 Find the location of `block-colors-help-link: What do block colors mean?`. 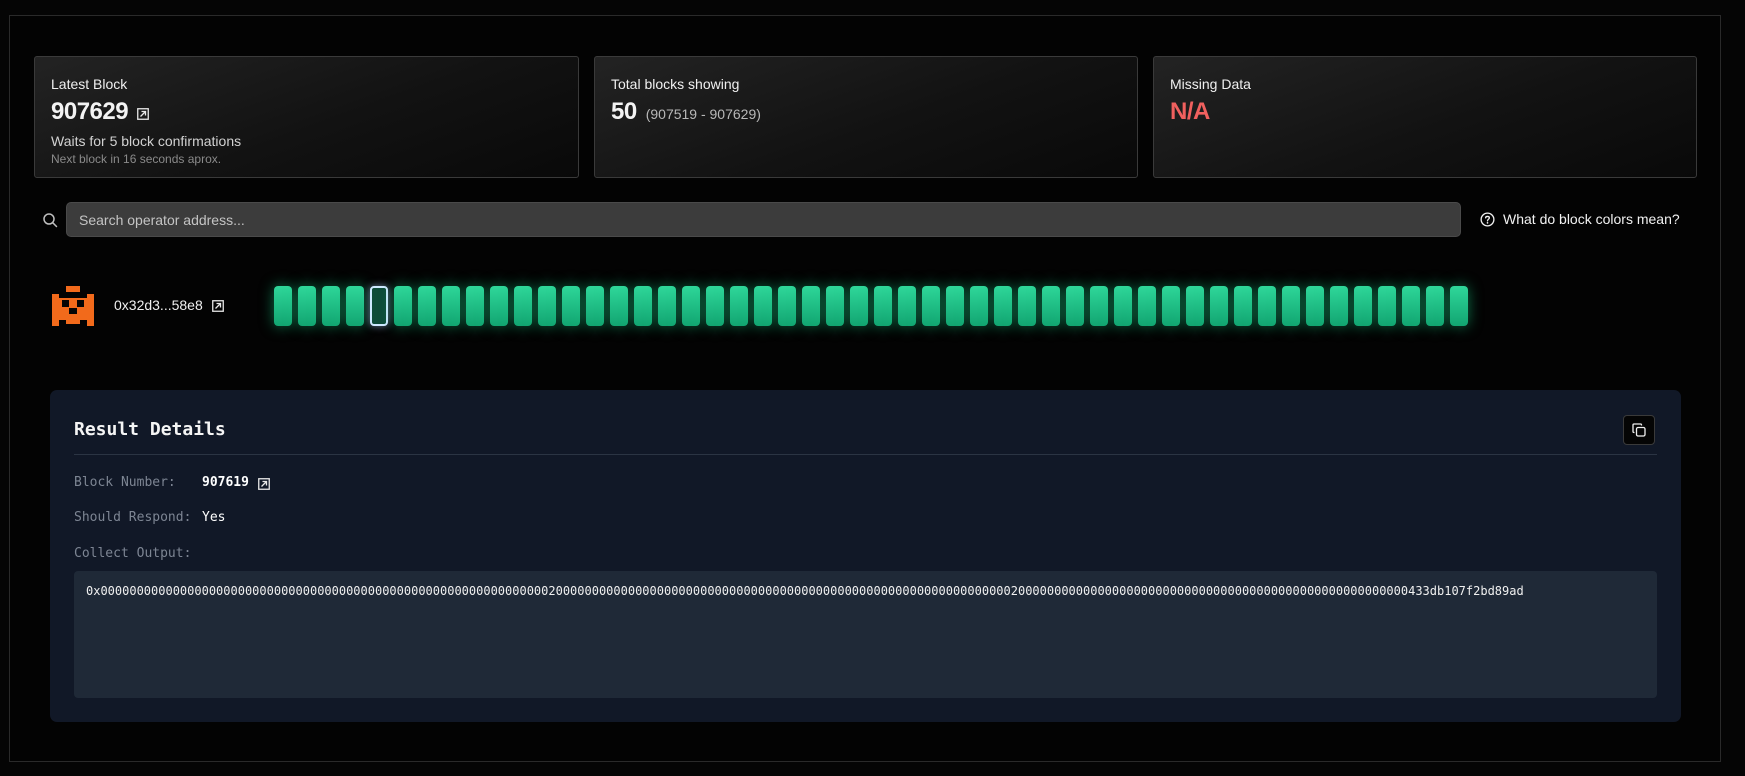

block-colors-help-link: What do block colors mean? is located at coordinates (1580, 219).